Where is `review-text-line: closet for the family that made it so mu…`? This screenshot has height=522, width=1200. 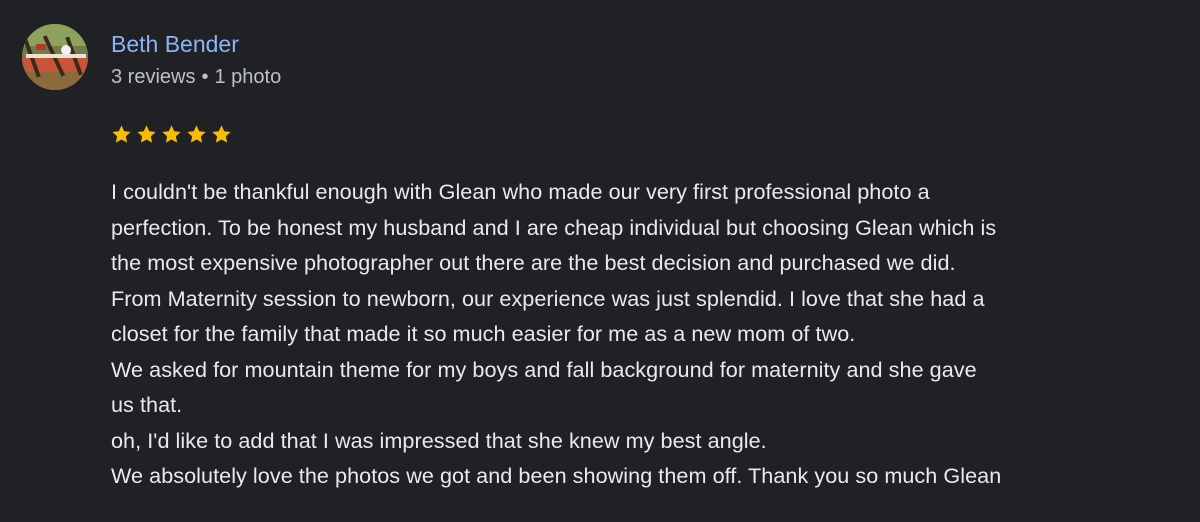 review-text-line: closet for the family that made it so mu… is located at coordinates (483, 333).